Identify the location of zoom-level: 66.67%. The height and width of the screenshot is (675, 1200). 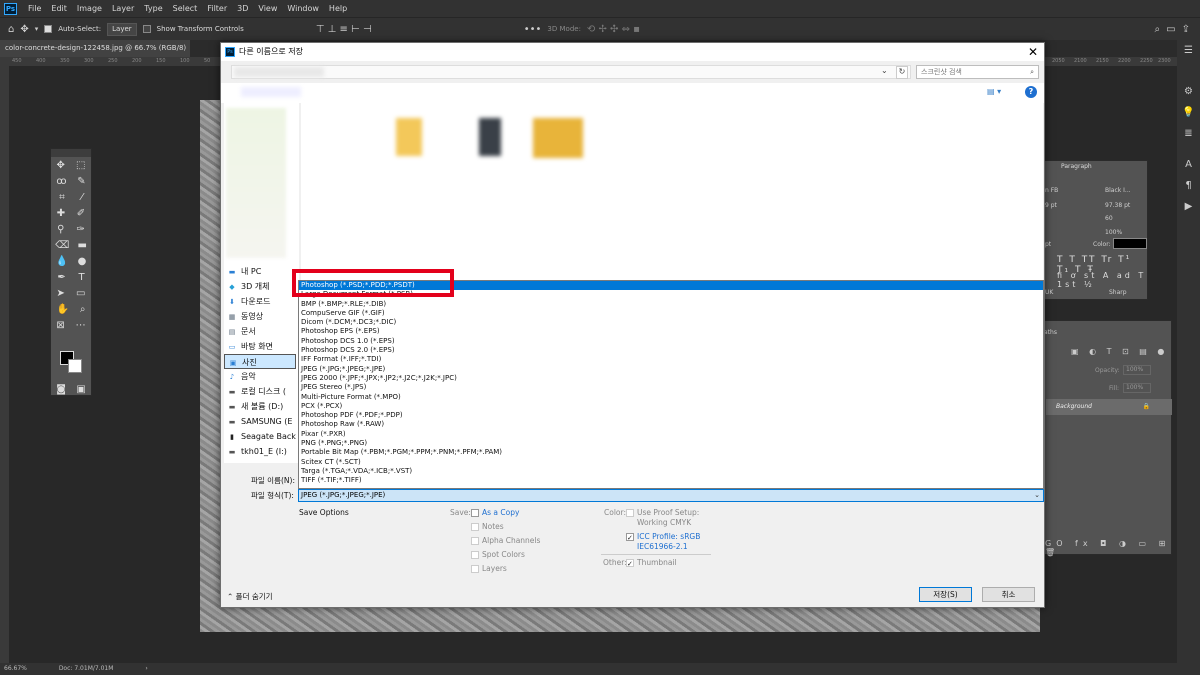
(15, 668).